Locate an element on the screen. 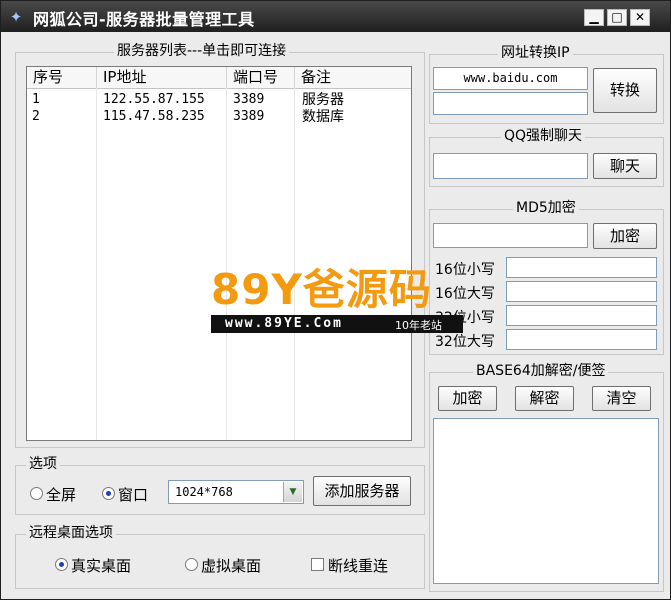  watermark-bar: www.89YE.Com 10年老站 is located at coordinates (337, 324).